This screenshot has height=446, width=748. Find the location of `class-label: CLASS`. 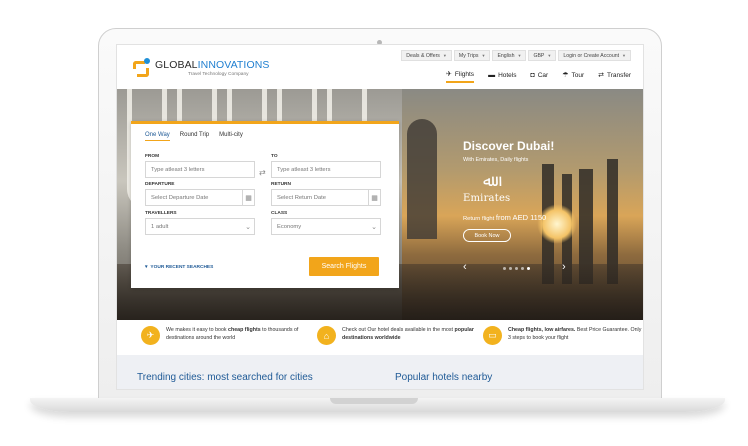

class-label: CLASS is located at coordinates (279, 213).